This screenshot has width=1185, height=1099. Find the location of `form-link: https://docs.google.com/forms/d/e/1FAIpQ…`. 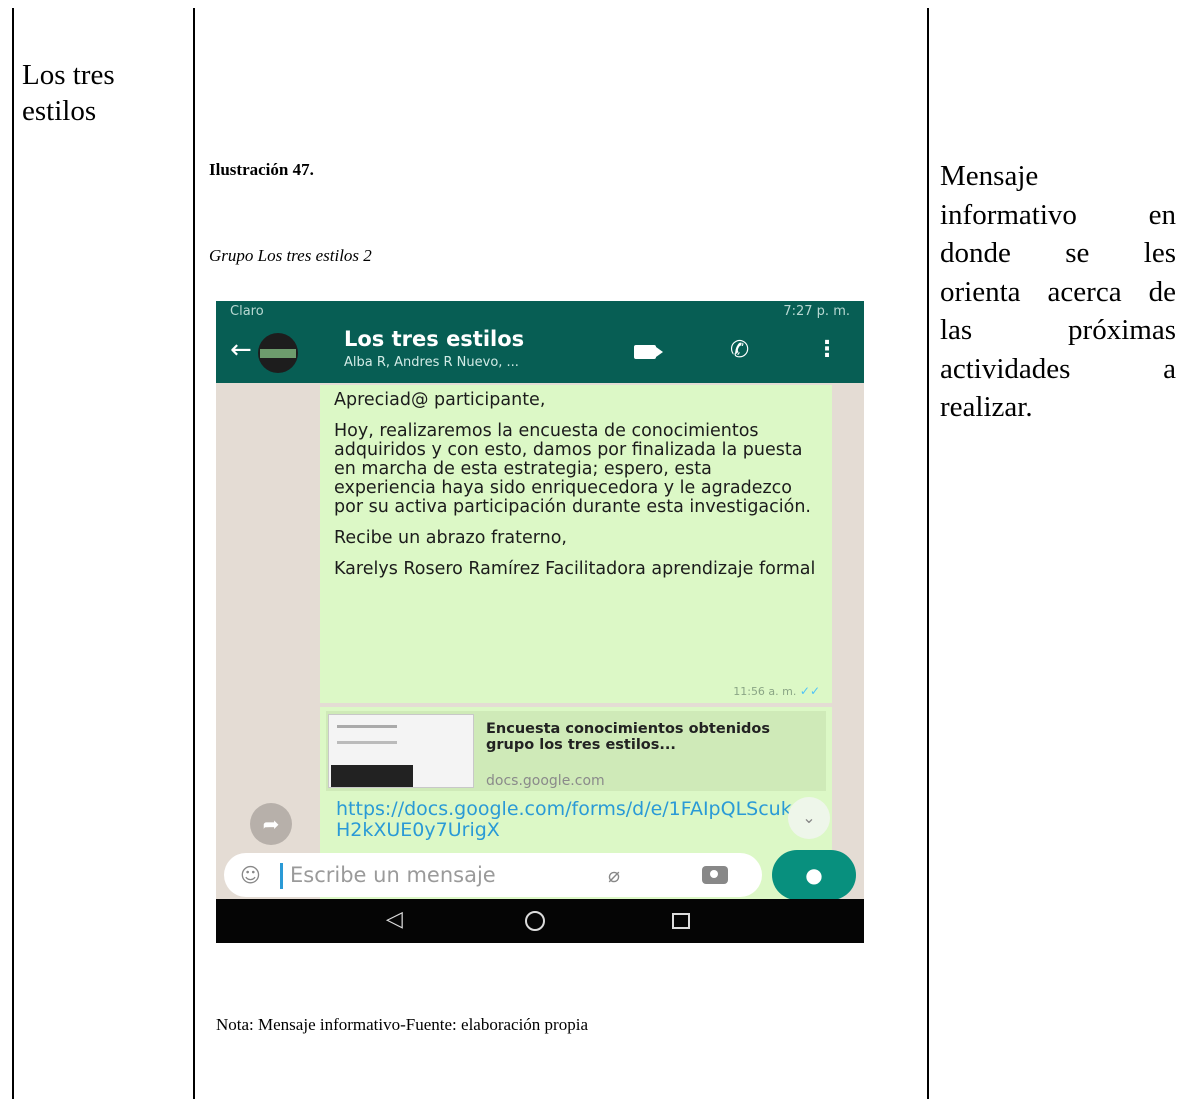

form-link: https://docs.google.com/forms/d/e/1FAIpQ… is located at coordinates (576, 820).